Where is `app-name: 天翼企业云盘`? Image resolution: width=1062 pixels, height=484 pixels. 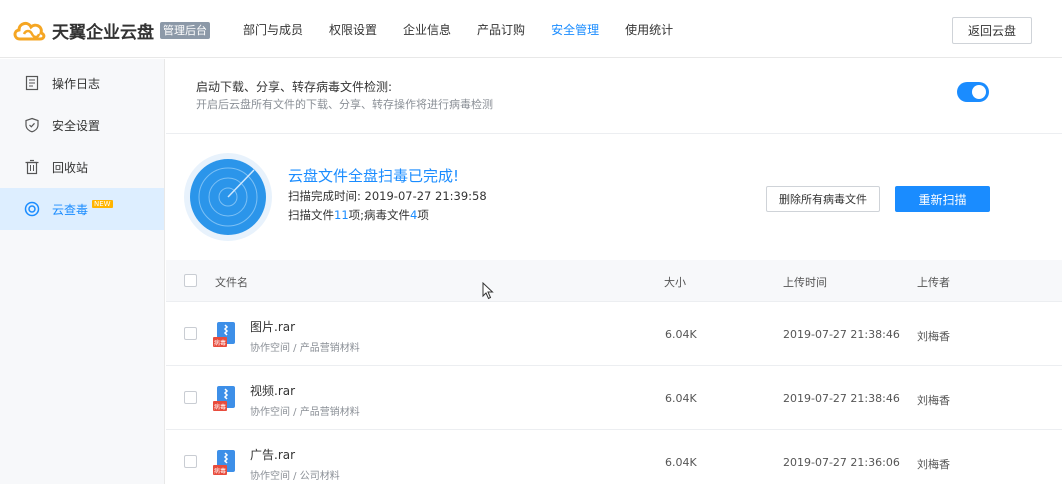
app-name: 天翼企业云盘 is located at coordinates (103, 32).